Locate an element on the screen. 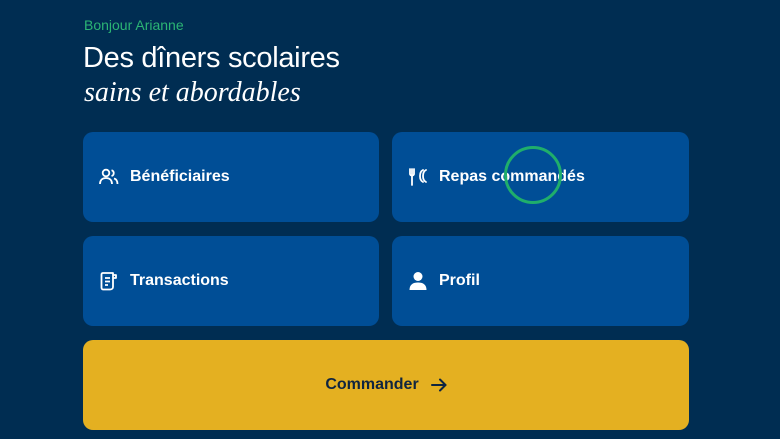 This screenshot has height=439, width=780. profile-card: Profil is located at coordinates (540, 281).